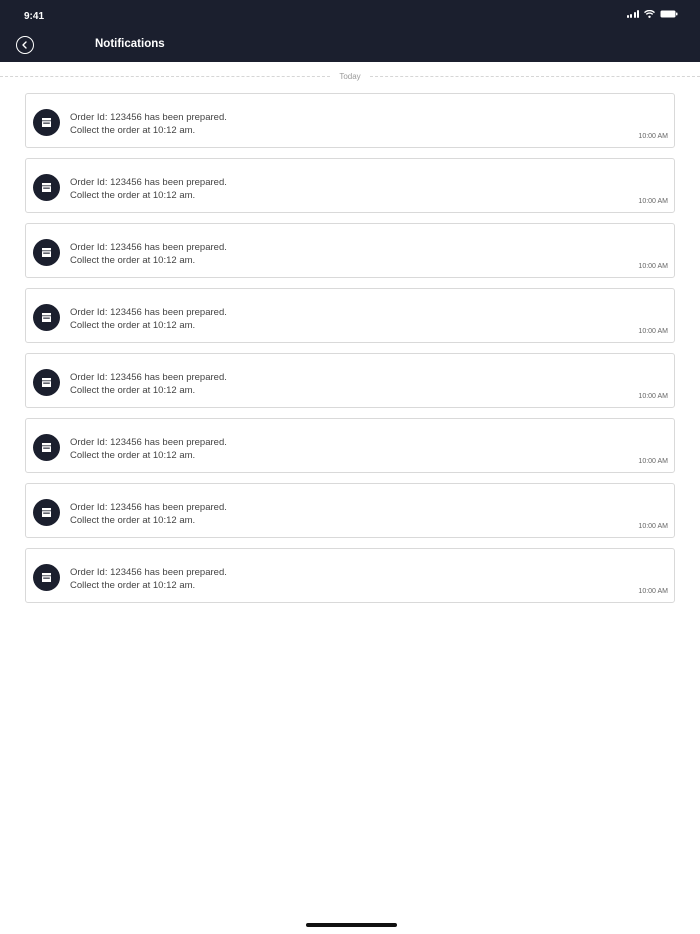 Image resolution: width=700 pixels, height=934 pixels. I want to click on back-arrow-icon, so click(24, 45).